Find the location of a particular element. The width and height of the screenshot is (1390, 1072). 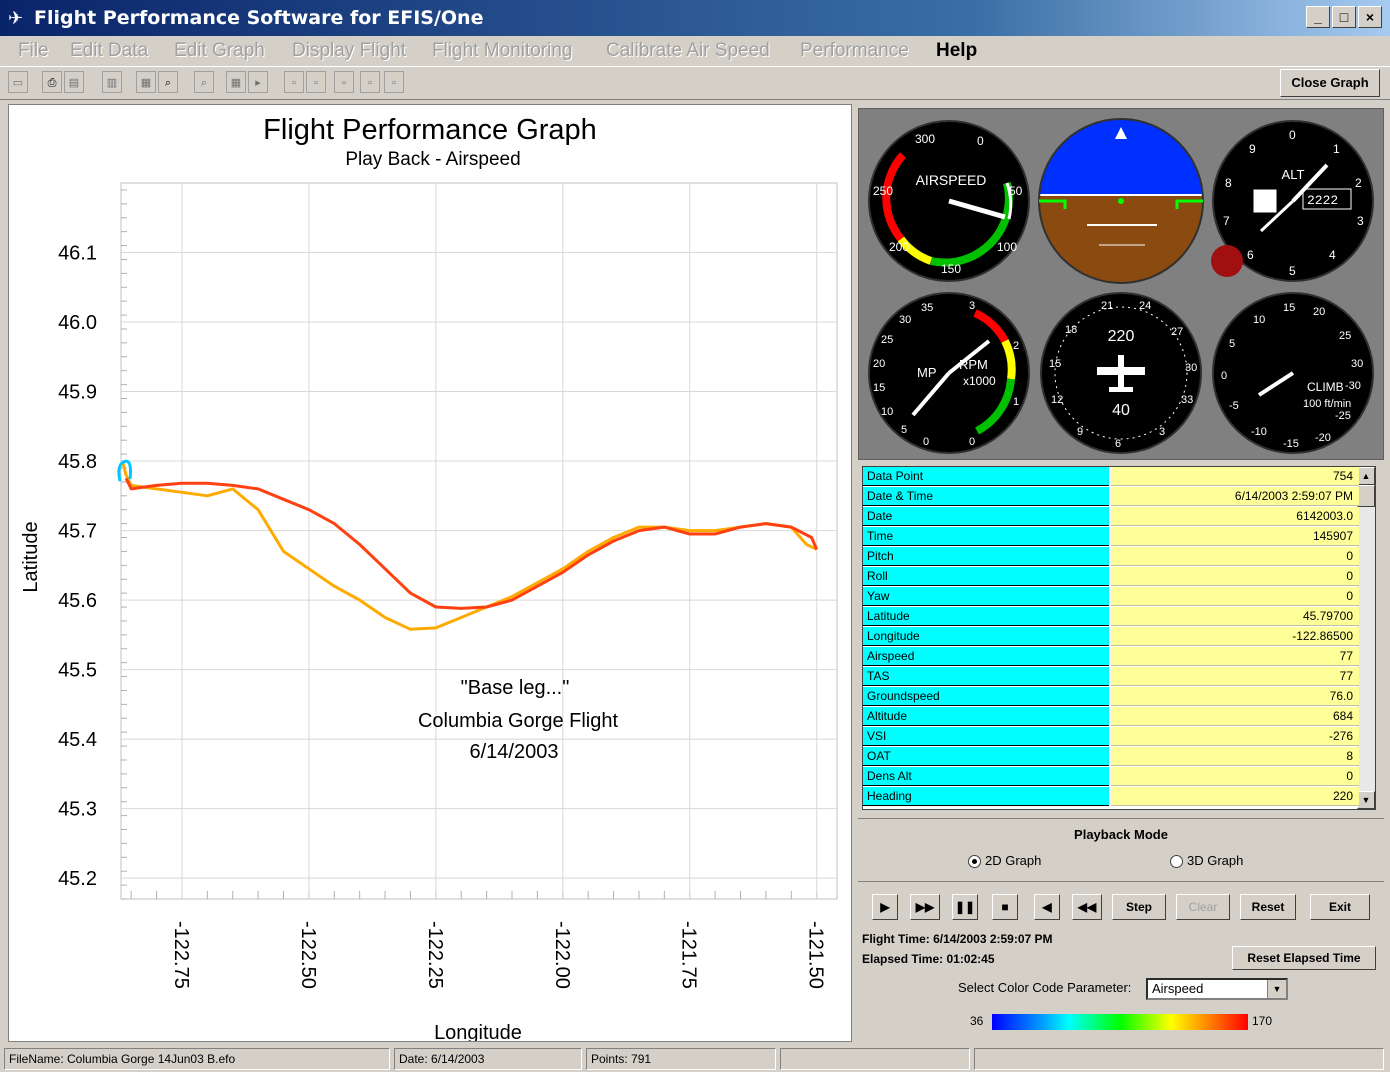

scroll-thumb is located at coordinates (1366, 496).